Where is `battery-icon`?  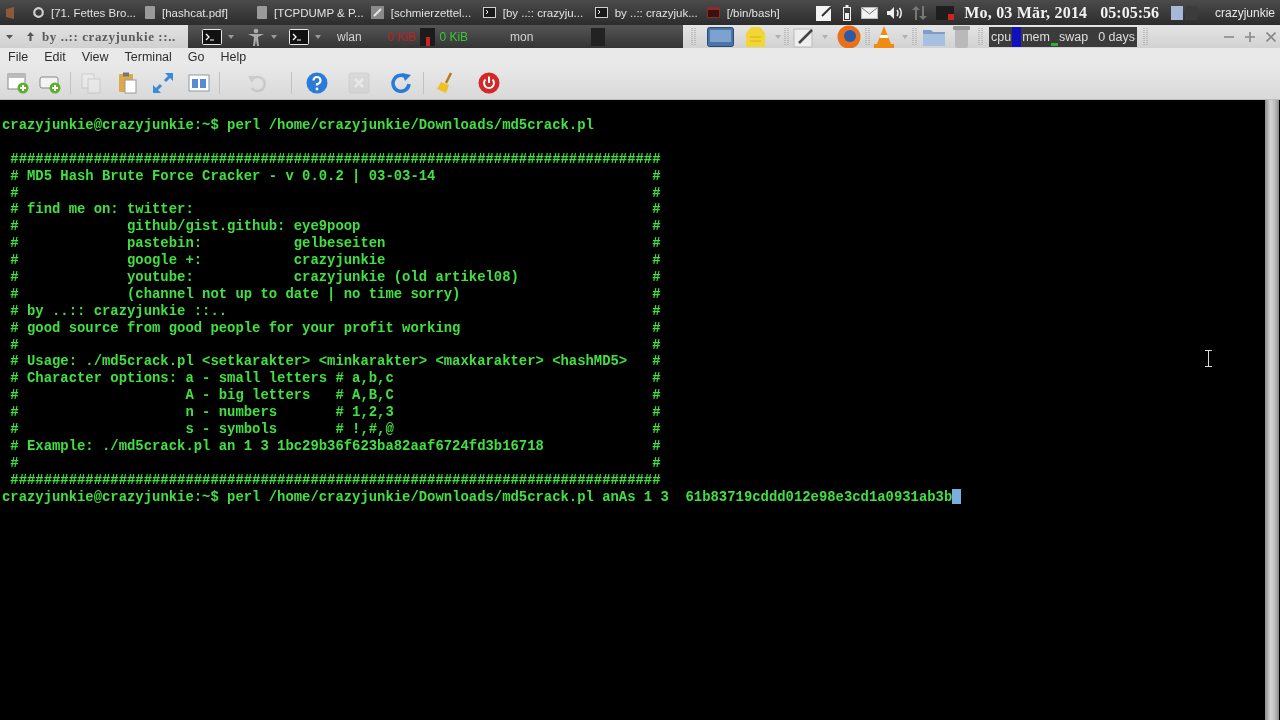
battery-icon is located at coordinates (847, 12).